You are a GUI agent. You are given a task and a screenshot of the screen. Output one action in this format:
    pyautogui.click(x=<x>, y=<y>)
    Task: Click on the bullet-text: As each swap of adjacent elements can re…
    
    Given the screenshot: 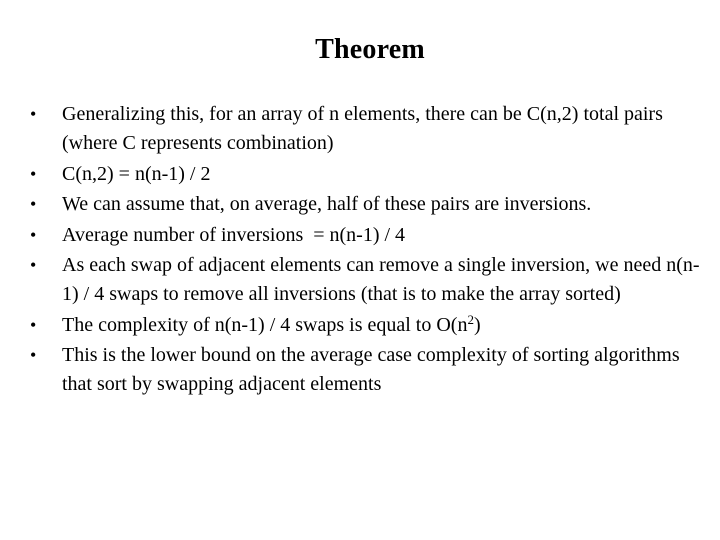 What is the action you would take?
    pyautogui.click(x=381, y=279)
    